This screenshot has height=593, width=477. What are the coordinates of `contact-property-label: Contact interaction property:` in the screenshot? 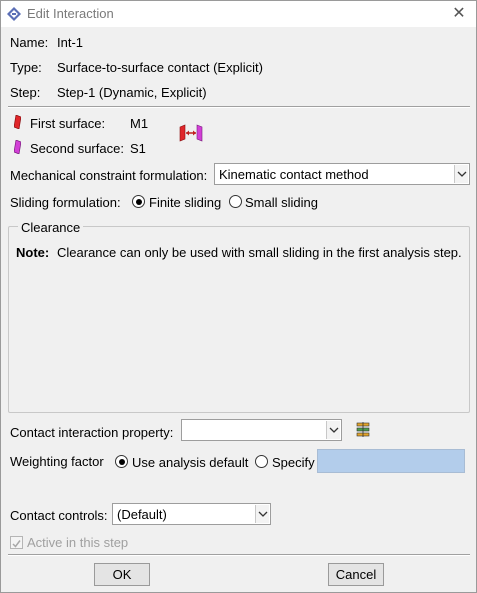 It's located at (92, 432).